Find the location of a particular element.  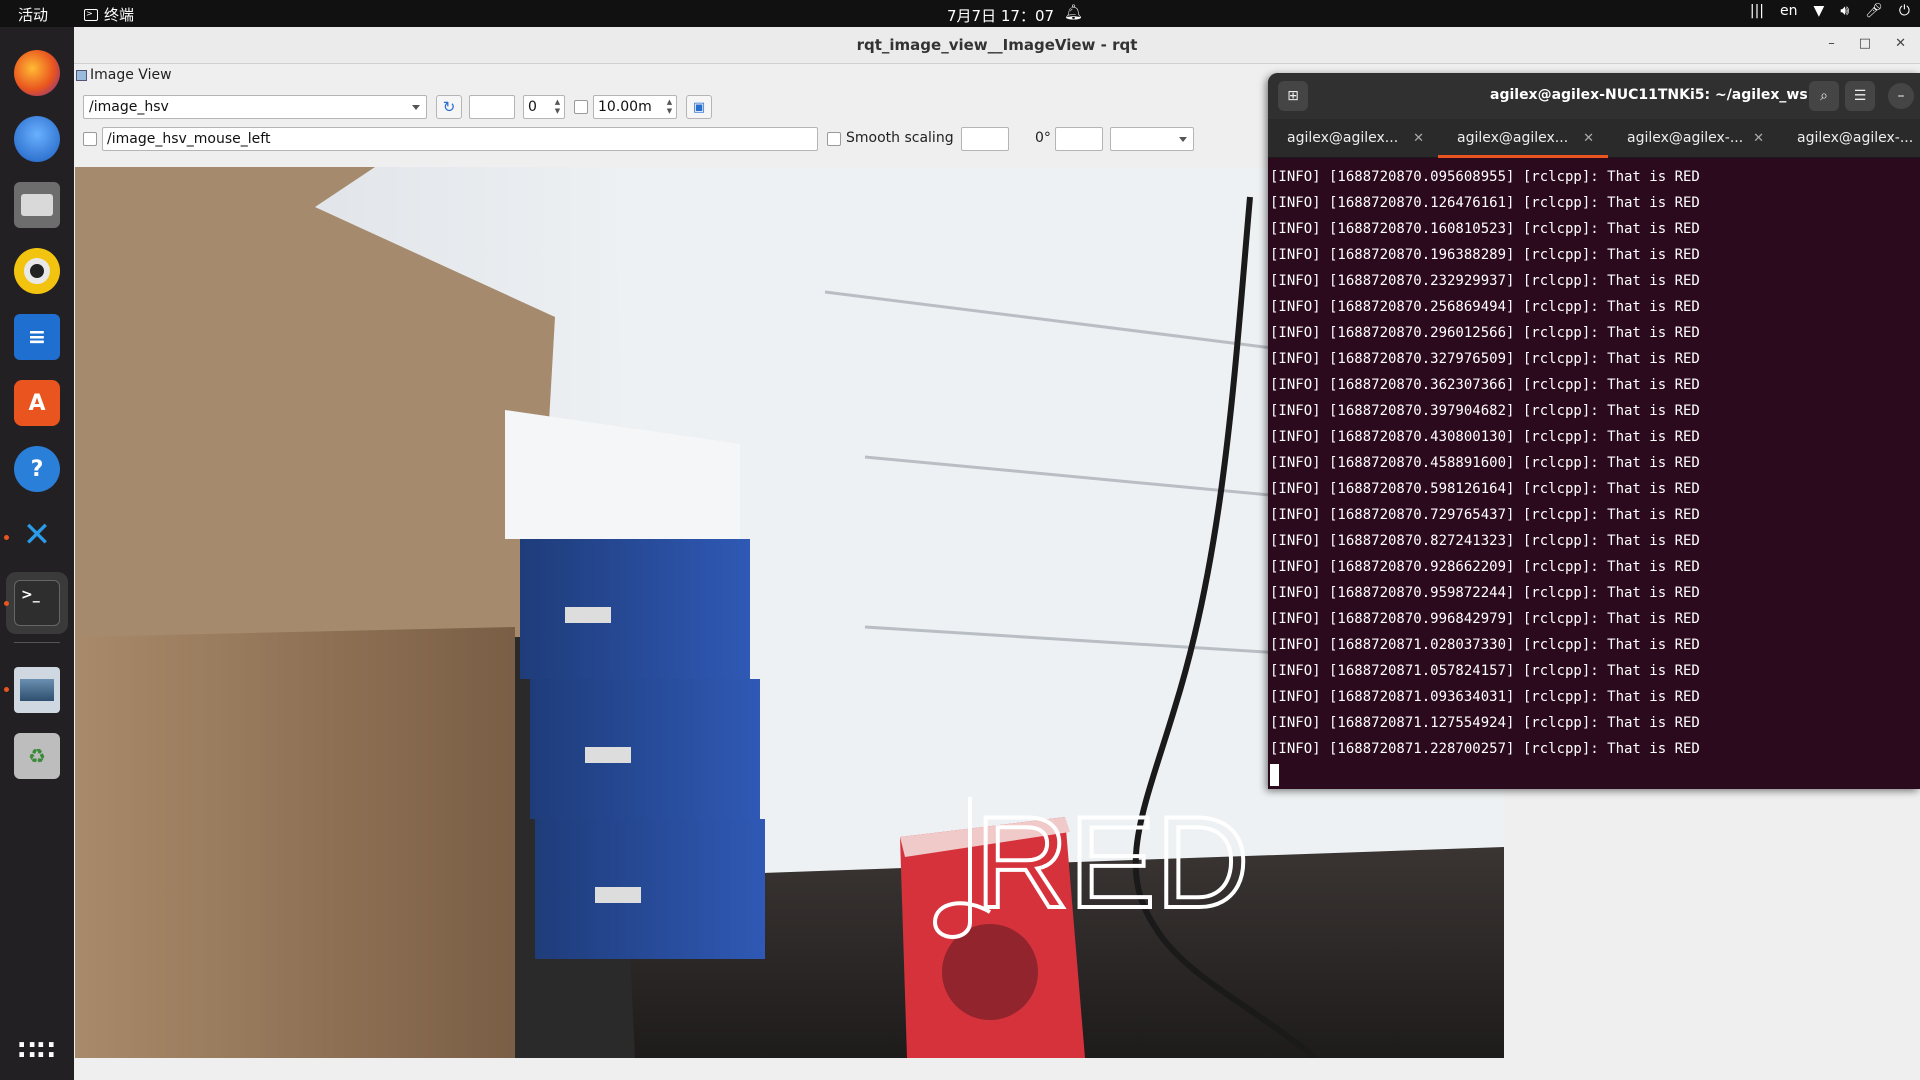

show-apps-grid-icon: ∷∷ is located at coordinates (37, 1051).